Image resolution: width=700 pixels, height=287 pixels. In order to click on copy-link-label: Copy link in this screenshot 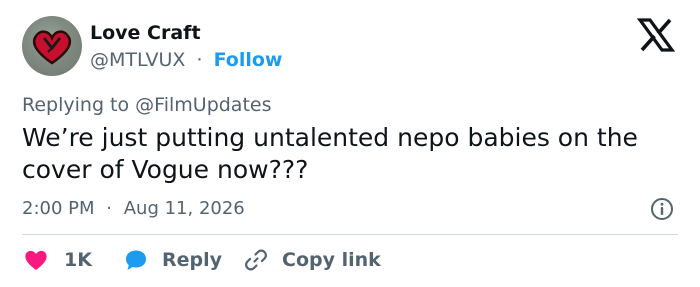, I will do `click(331, 260)`.